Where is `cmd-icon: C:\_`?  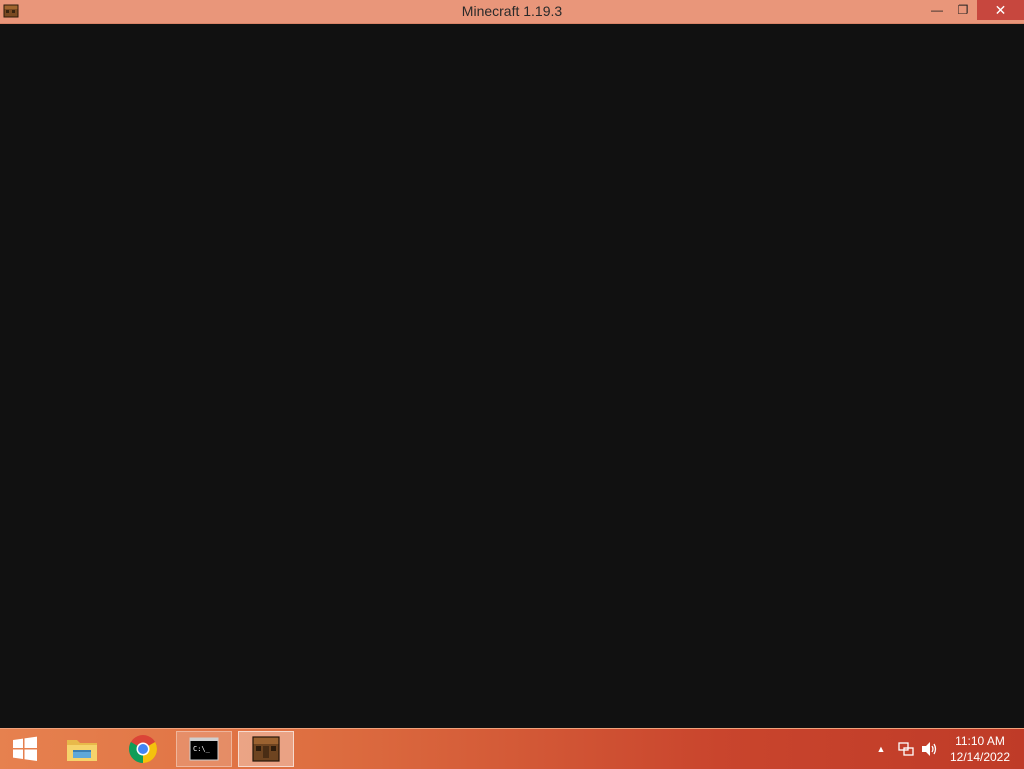
cmd-icon: C:\_ is located at coordinates (204, 749).